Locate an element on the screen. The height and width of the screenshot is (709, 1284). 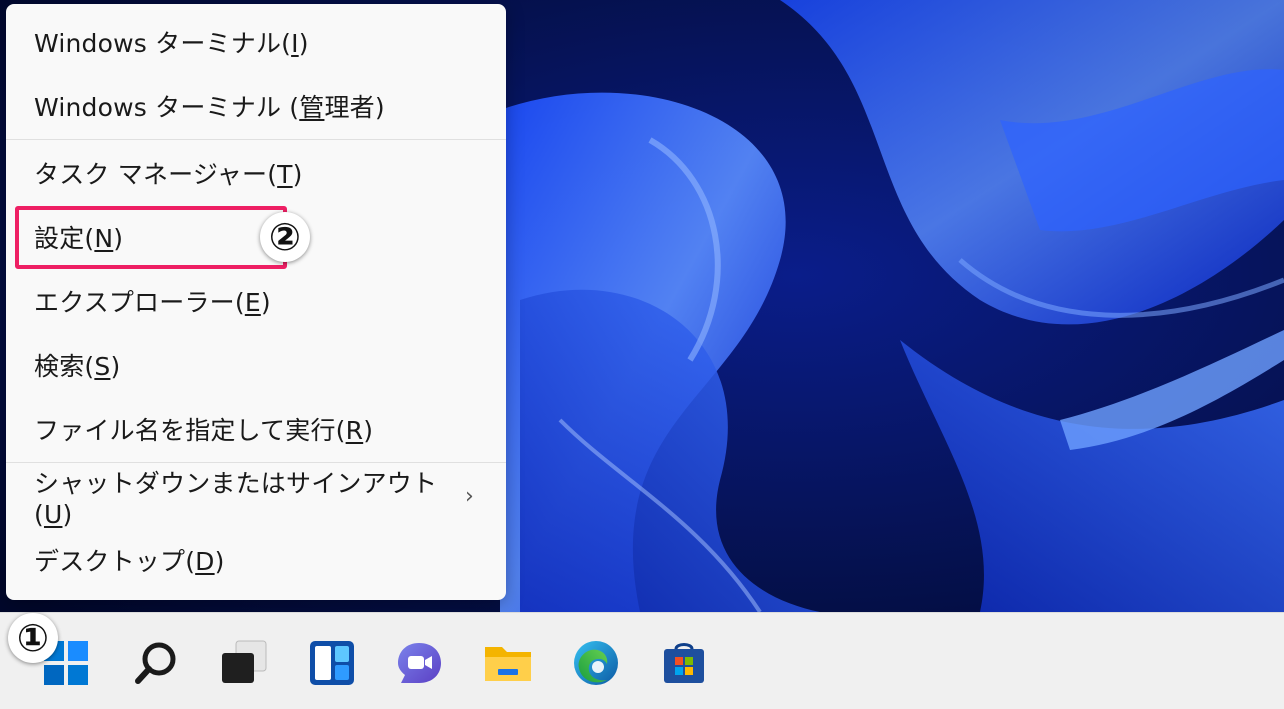
menu-item-run: ファイル名を指定して実行(R) is located at coordinates (256, 429).